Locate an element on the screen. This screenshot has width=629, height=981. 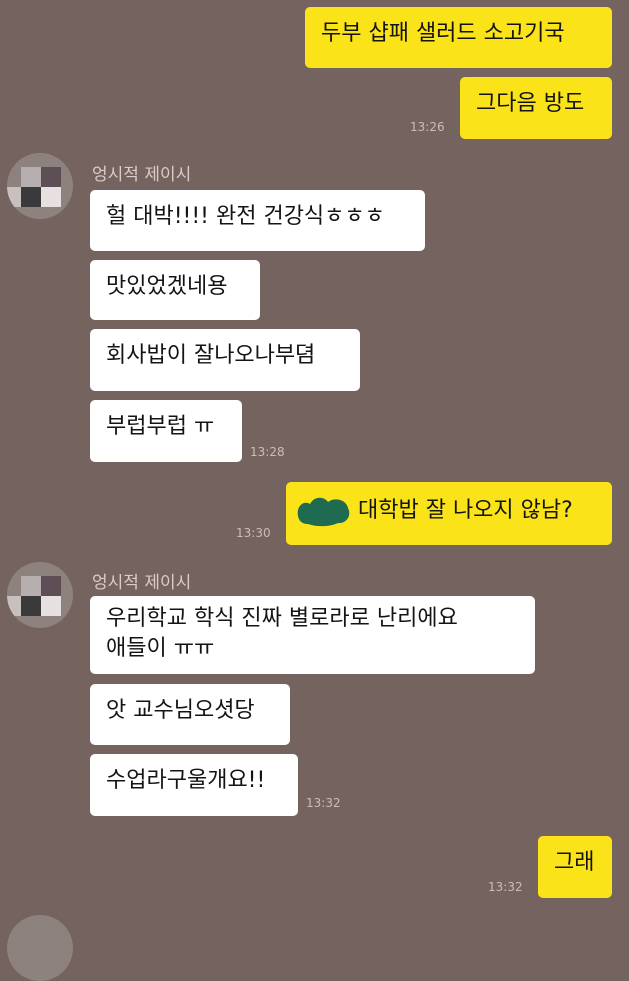
message-text: 우리학교 학식 진짜 별로라로 난리에요 is located at coordinates (282, 618).